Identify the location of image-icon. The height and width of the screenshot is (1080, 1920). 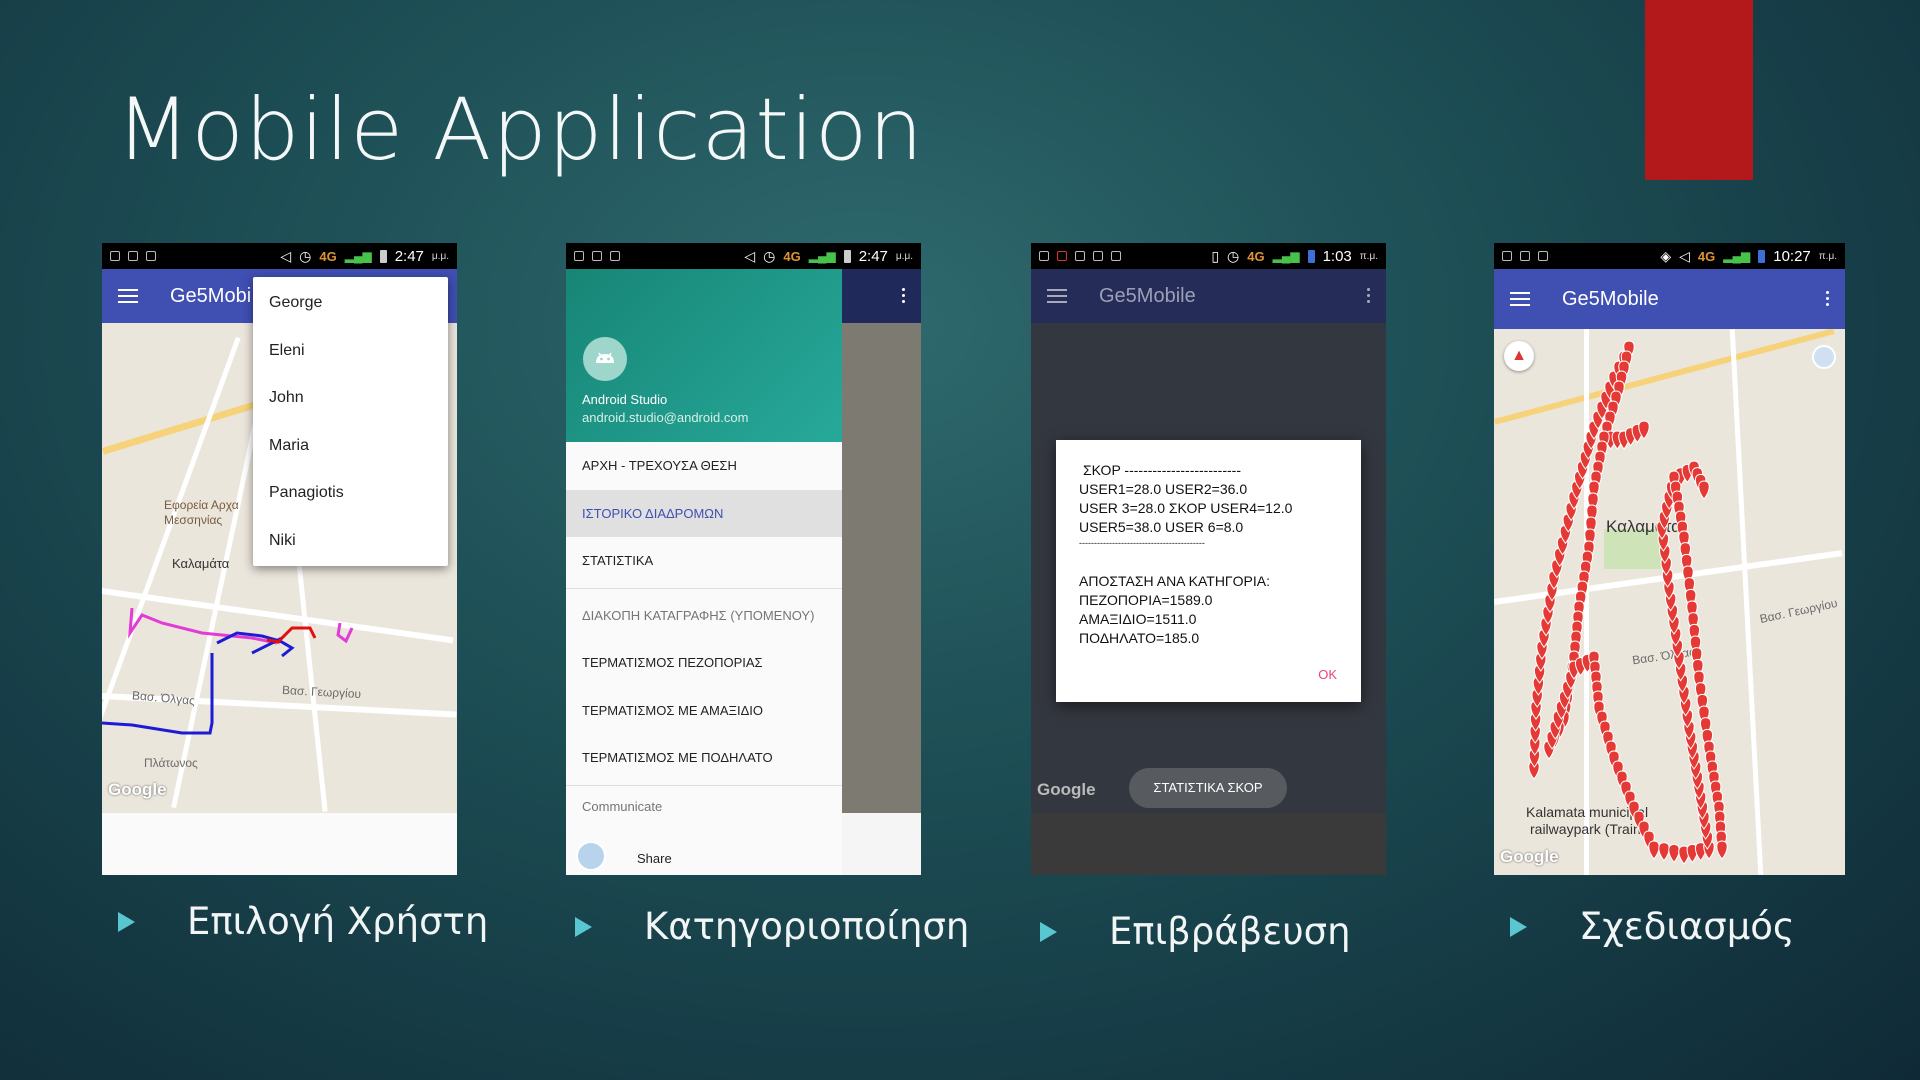
(1116, 256).